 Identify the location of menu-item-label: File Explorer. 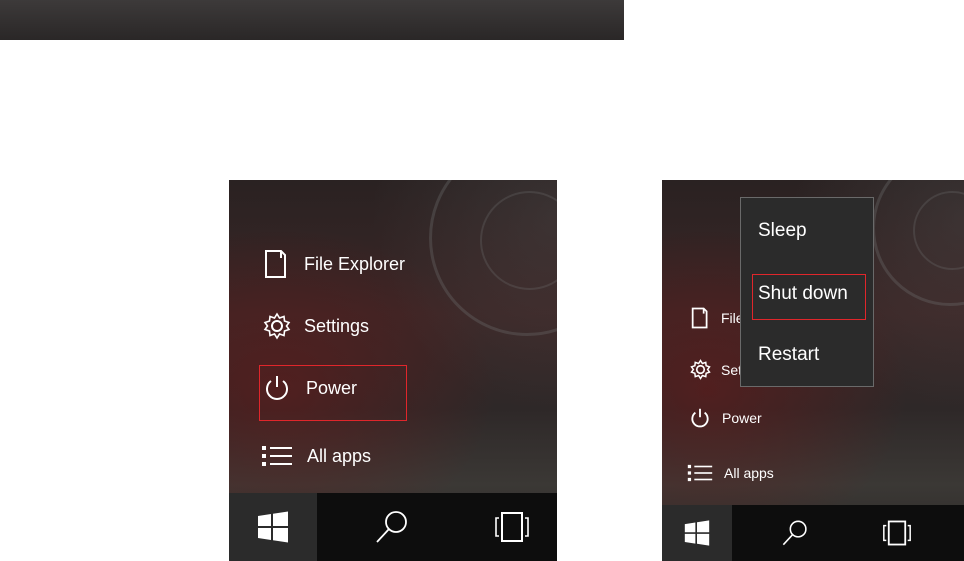
(355, 263).